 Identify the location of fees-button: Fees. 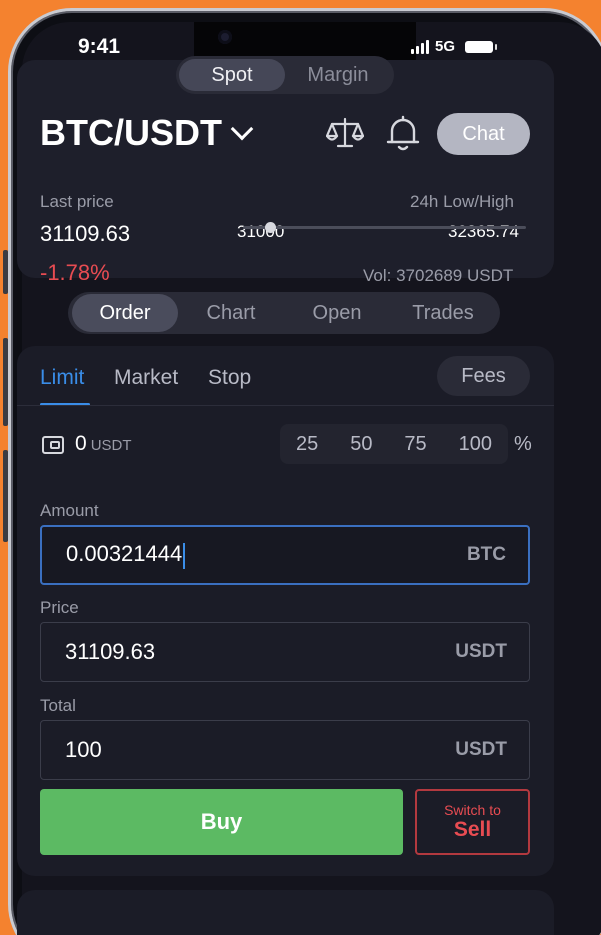
(483, 376).